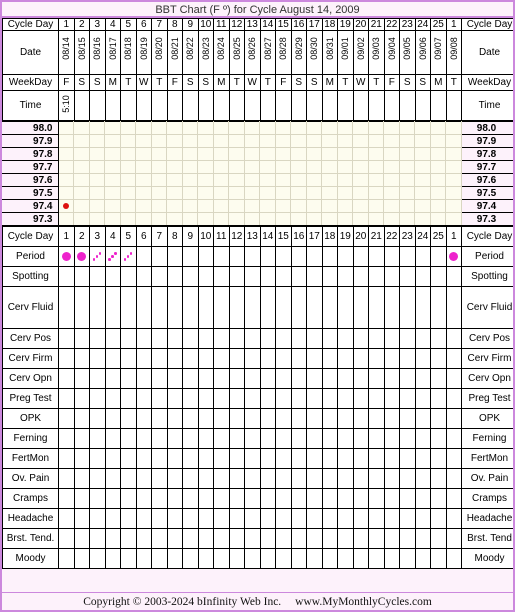 Image resolution: width=515 pixels, height=612 pixels. Describe the element at coordinates (314, 167) in the screenshot. I see `temp-cell-d17-97.7` at that location.